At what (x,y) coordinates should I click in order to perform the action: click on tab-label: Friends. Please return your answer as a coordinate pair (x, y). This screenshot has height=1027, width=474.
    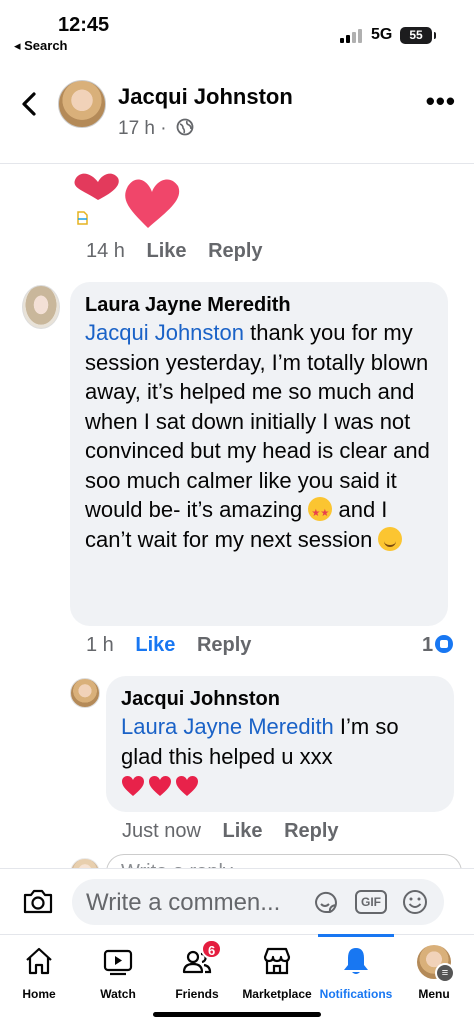
    Looking at the image, I should click on (197, 994).